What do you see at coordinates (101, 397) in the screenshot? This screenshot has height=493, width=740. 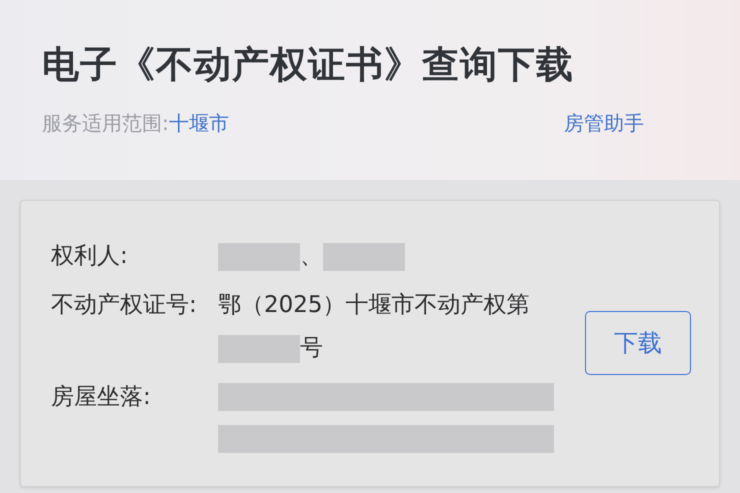 I see `field-label: 房屋坐落:` at bounding box center [101, 397].